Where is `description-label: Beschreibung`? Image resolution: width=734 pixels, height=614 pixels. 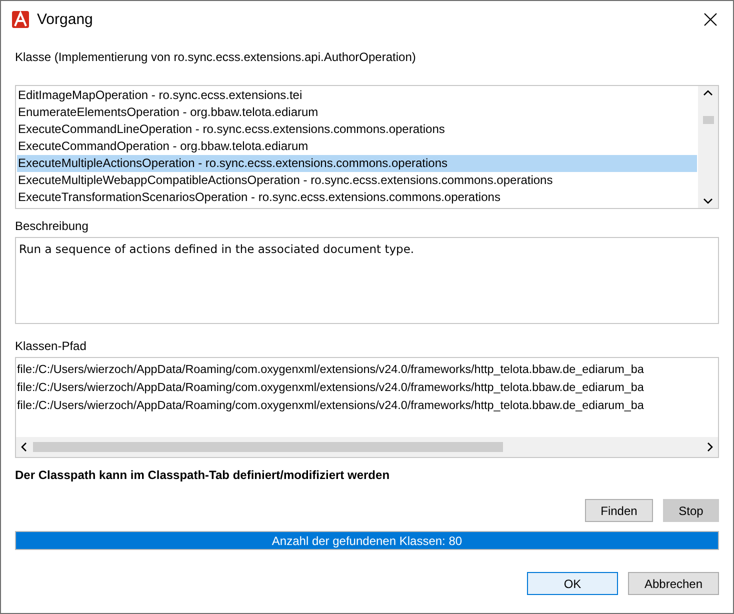
description-label: Beschreibung is located at coordinates (52, 226).